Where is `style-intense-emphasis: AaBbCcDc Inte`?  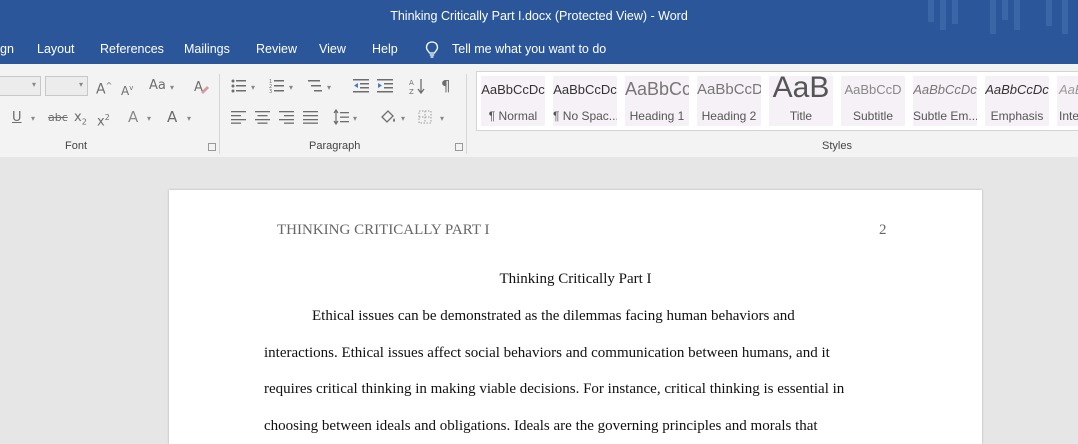
style-intense-emphasis: AaBbCcDc Inte is located at coordinates (1067, 101).